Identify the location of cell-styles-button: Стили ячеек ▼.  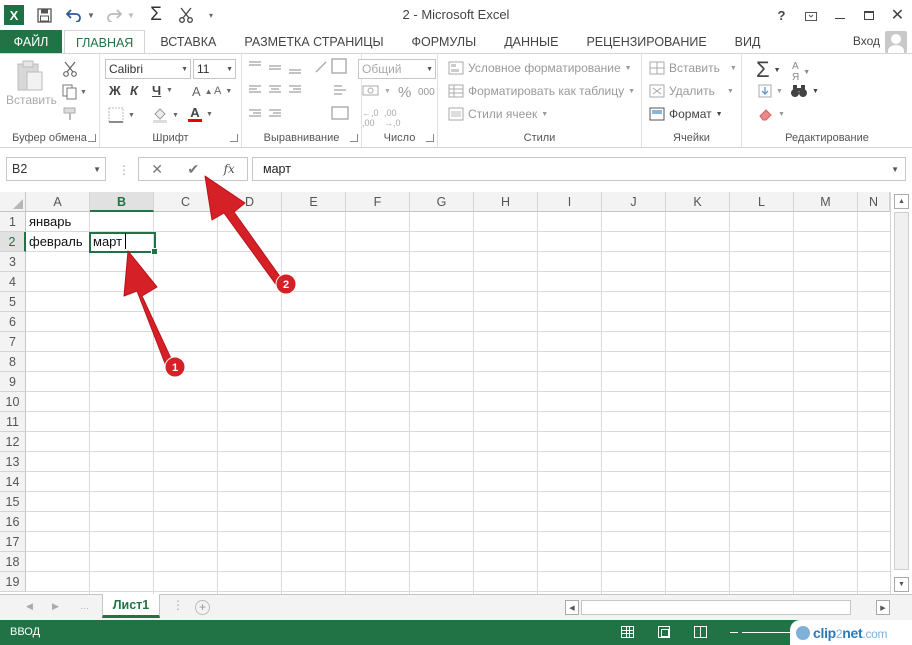
(498, 114).